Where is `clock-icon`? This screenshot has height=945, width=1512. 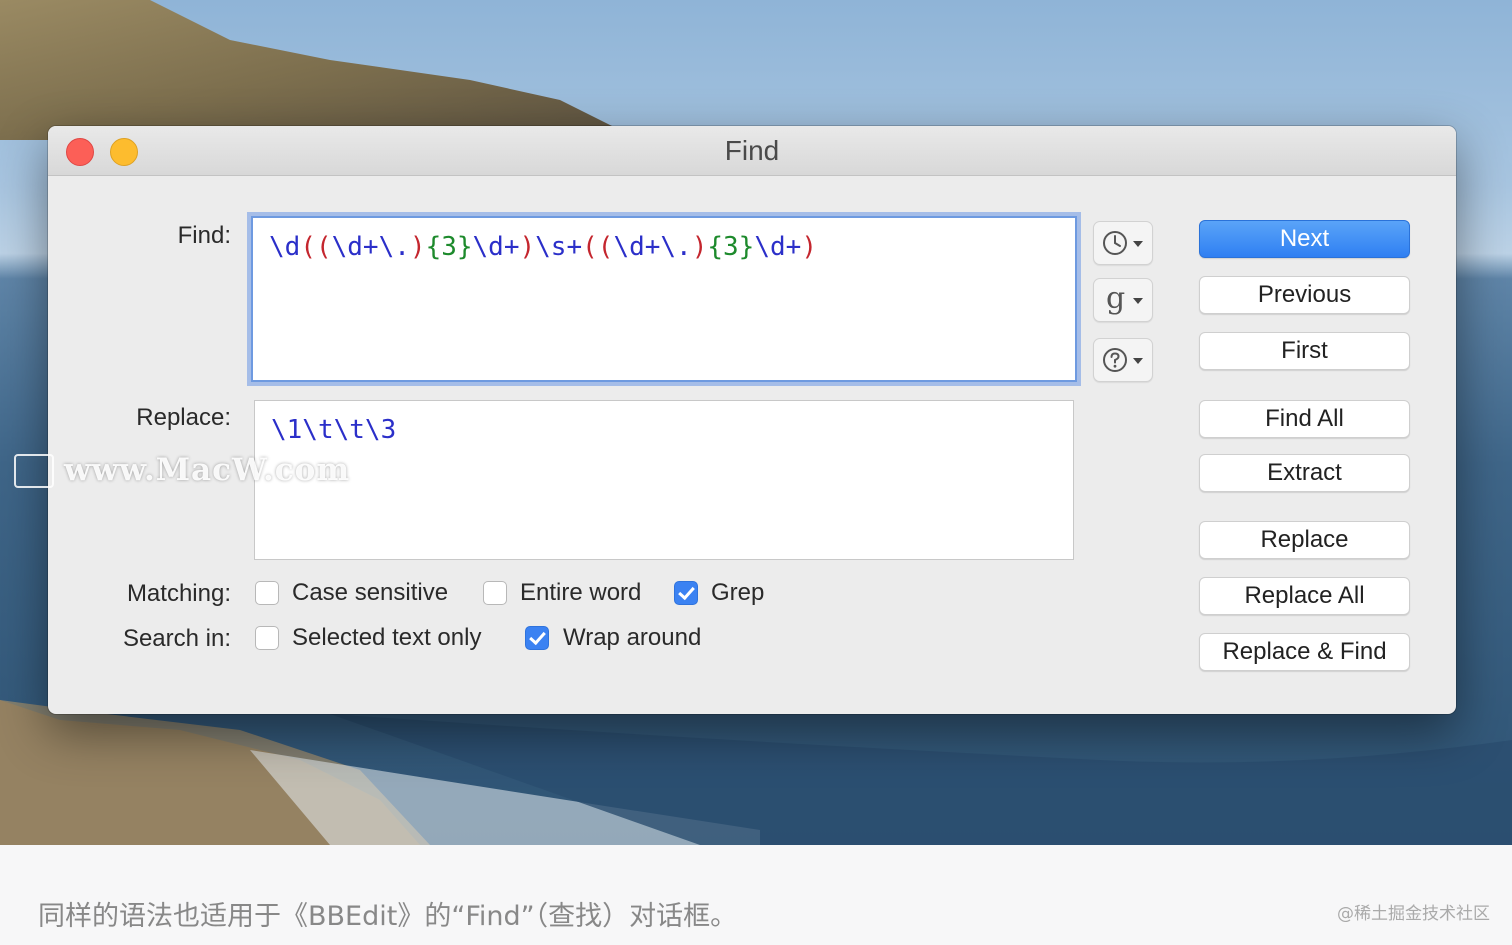
clock-icon is located at coordinates (1115, 243).